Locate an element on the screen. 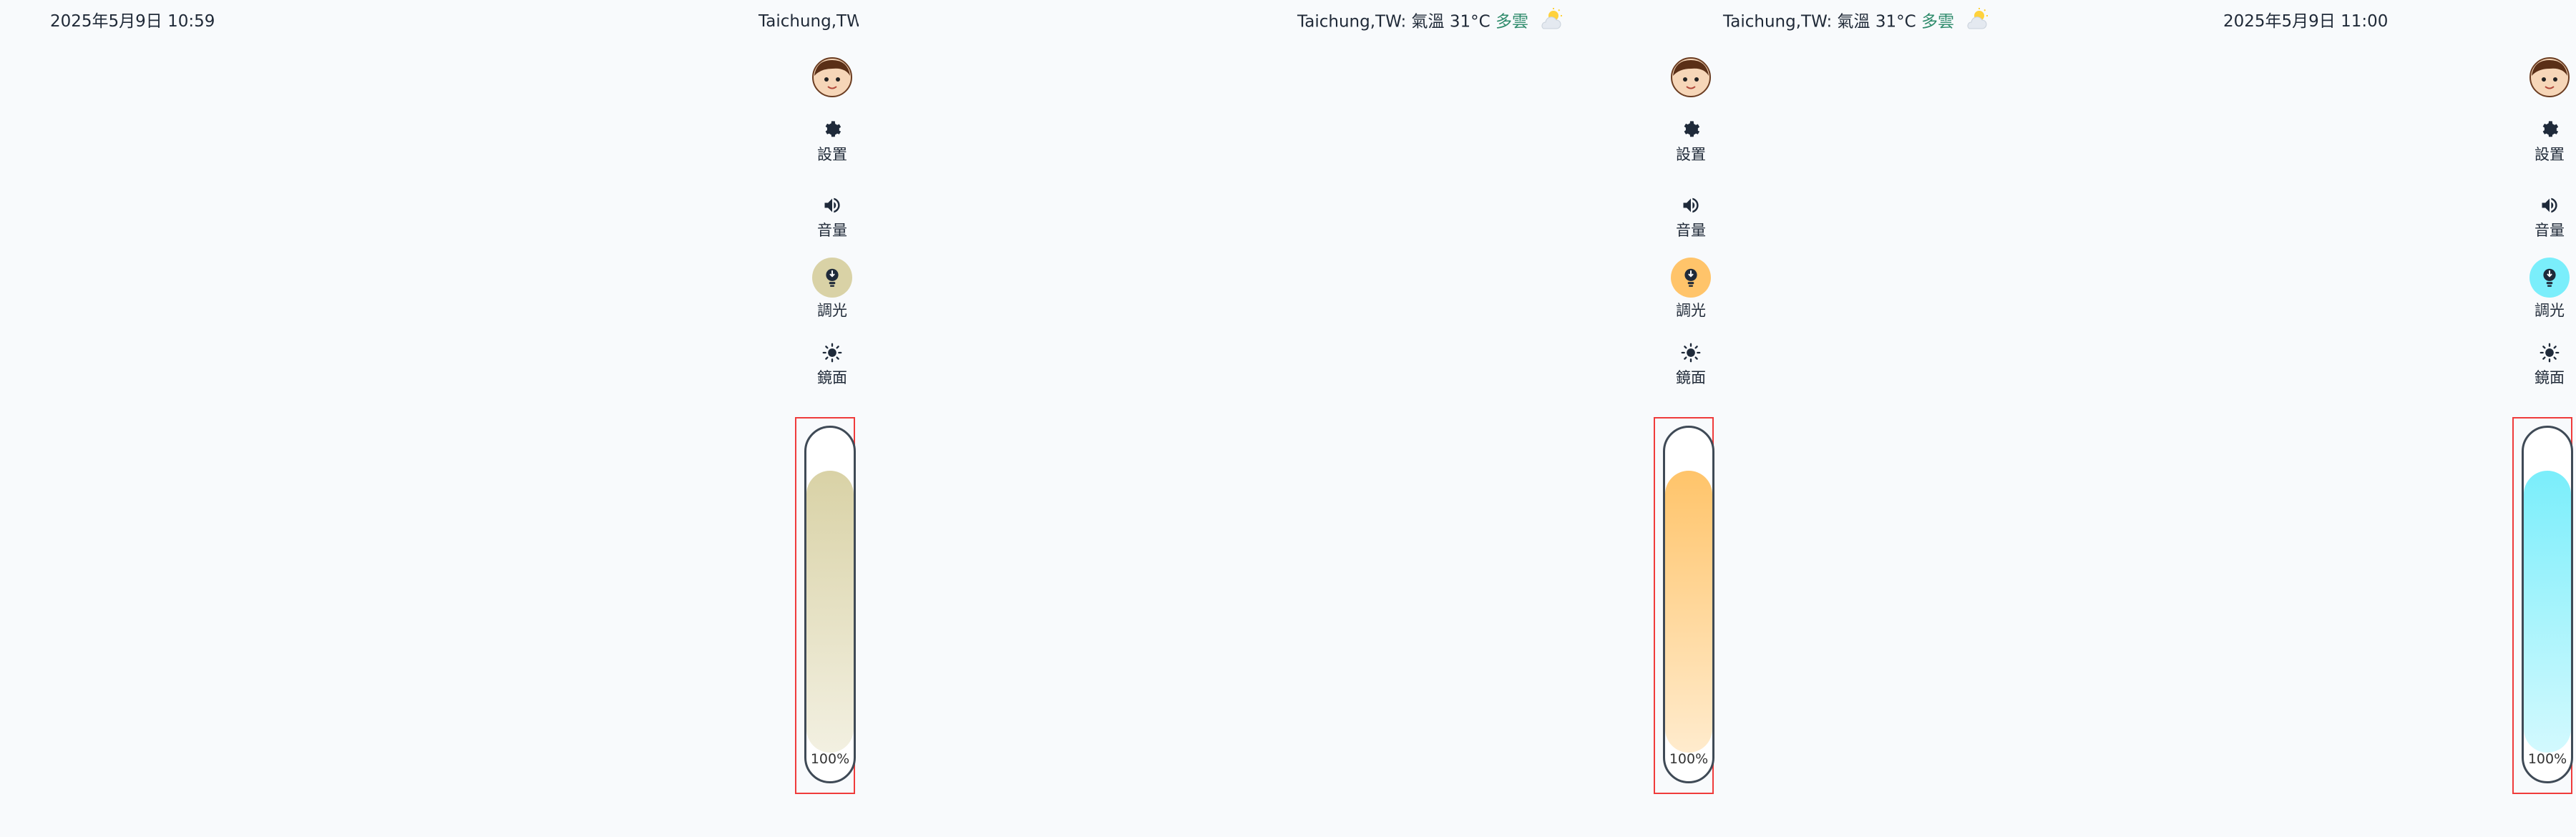 This screenshot has height=837, width=2576. clock-datetime: 2025年5月9日 10:59 is located at coordinates (132, 21).